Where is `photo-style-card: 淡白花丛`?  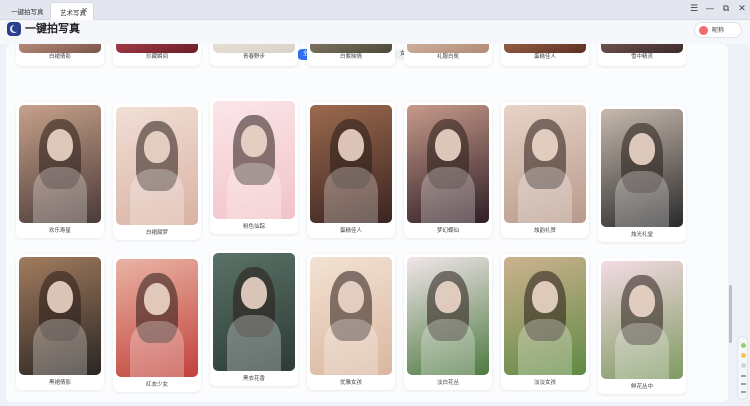 photo-style-card: 淡白花丛 is located at coordinates (448, 322).